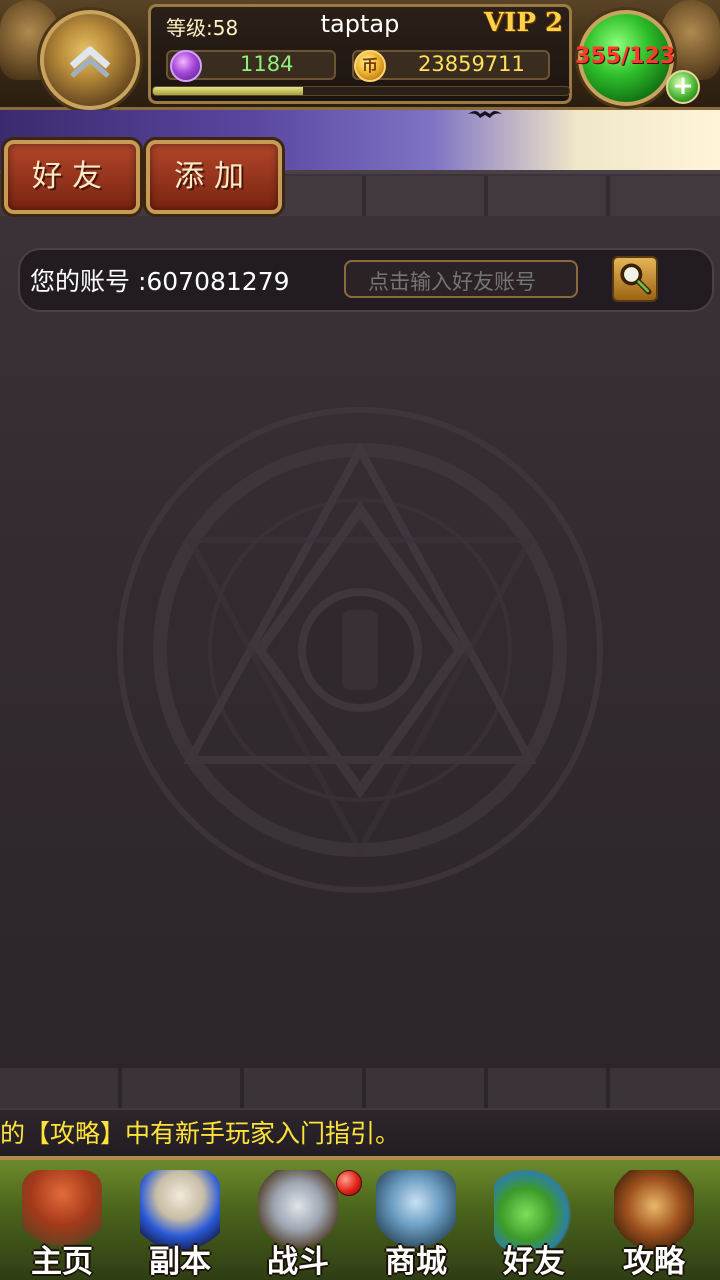  Describe the element at coordinates (534, 1262) in the screenshot. I see `nav-friends-label: 好友` at that location.